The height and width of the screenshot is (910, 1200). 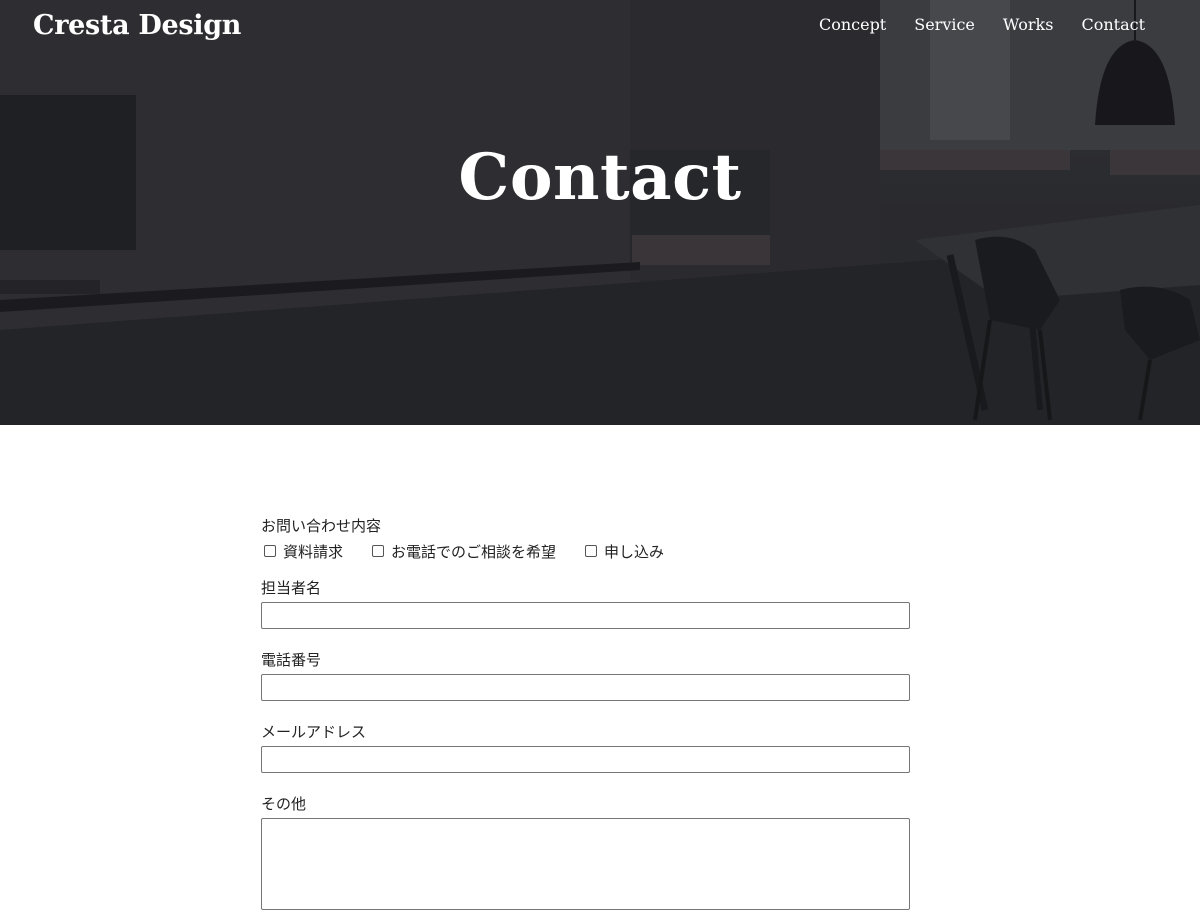 I want to click on inquiry-type-label: お問い合わせ内容, so click(x=321, y=526).